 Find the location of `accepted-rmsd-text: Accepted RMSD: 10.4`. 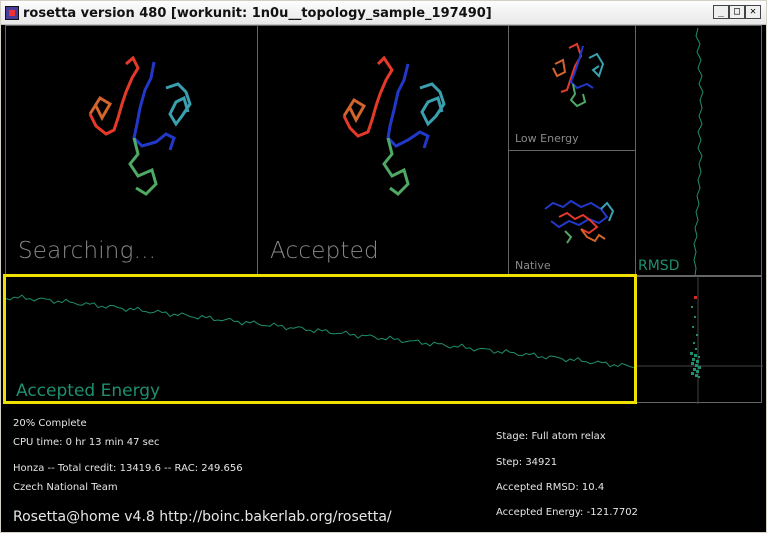

accepted-rmsd-text: Accepted RMSD: 10.4 is located at coordinates (550, 487).